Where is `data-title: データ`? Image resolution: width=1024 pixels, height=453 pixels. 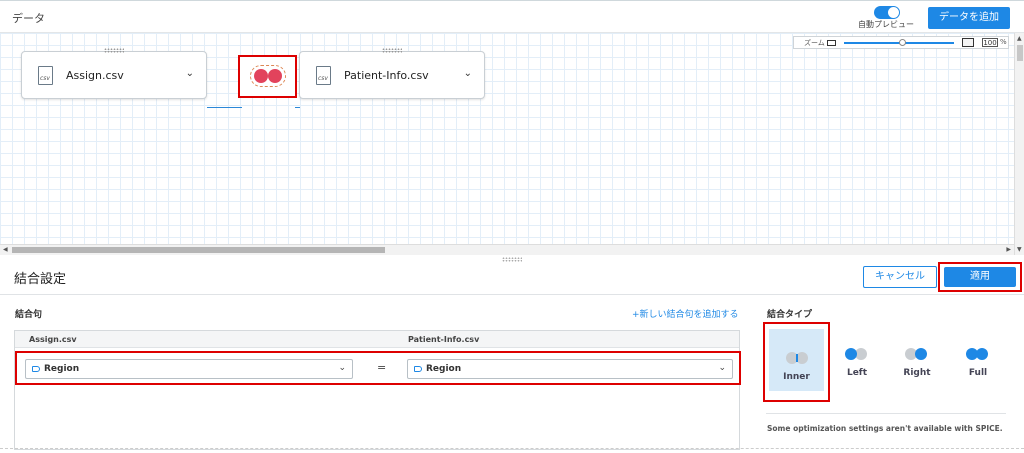 data-title: データ is located at coordinates (28, 18).